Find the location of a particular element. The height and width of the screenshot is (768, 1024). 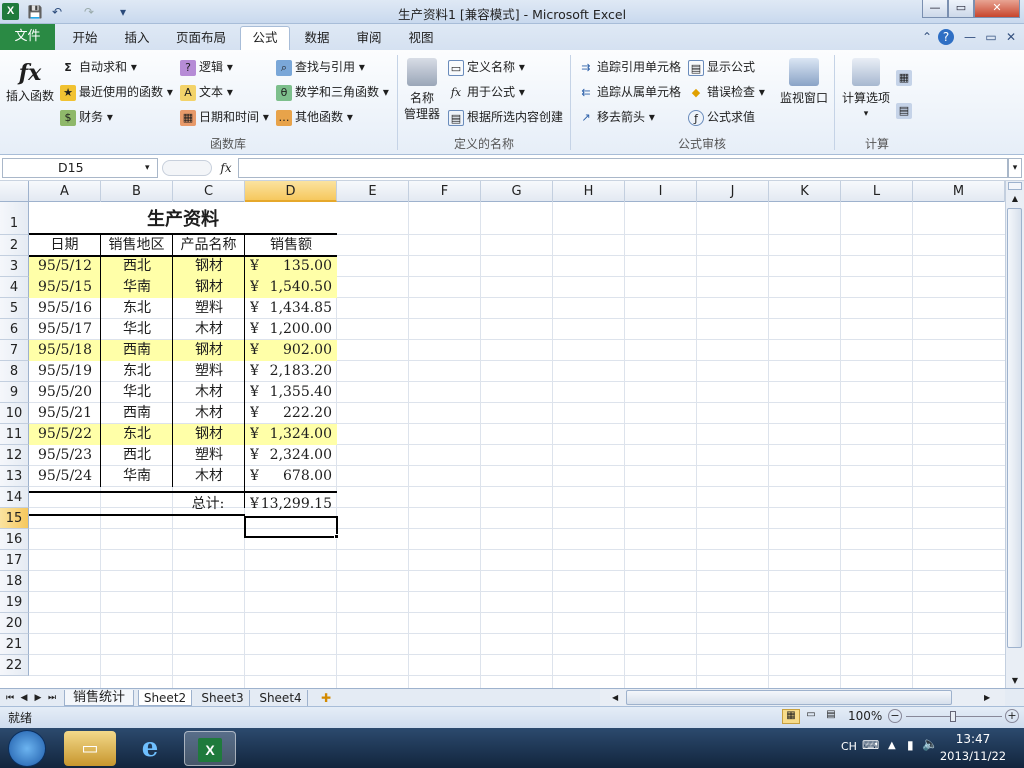

row-header-14: 14 is located at coordinates (14, 497).